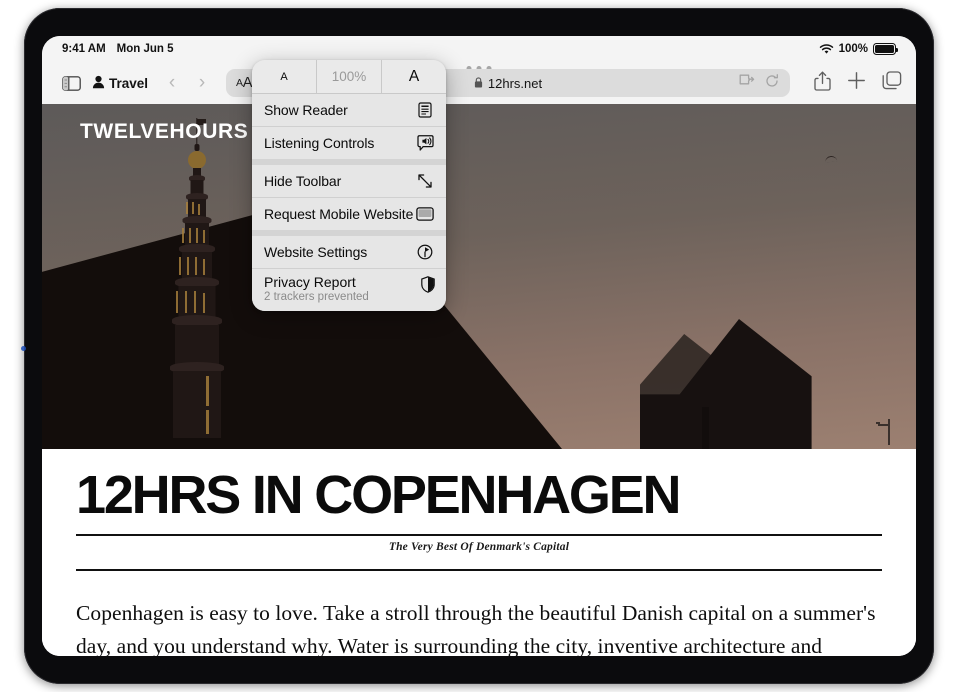 The width and height of the screenshot is (958, 692). Describe the element at coordinates (479, 547) in the screenshot. I see `article-subtitle: The Very Best Of Denmark's Capital` at that location.